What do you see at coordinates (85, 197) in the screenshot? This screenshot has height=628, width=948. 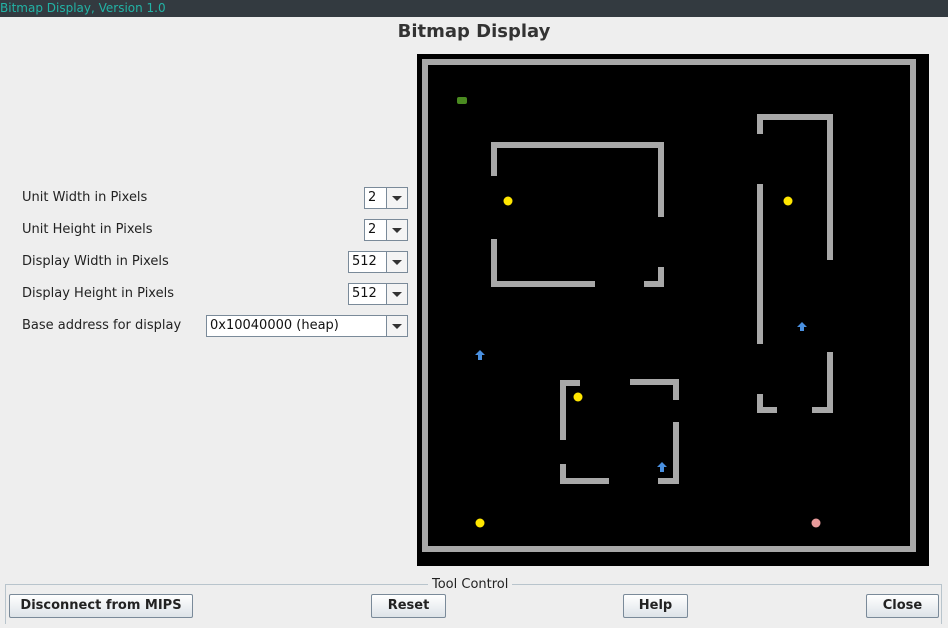 I see `unit-width-label: Unit Width in Pixels` at bounding box center [85, 197].